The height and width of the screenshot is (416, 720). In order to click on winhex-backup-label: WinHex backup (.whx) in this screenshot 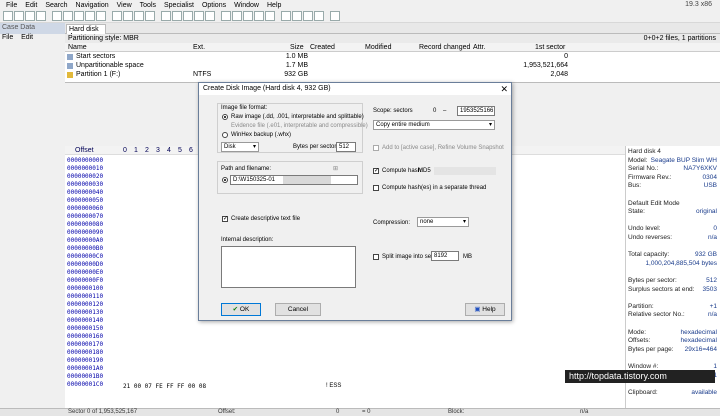, I will do `click(261, 135)`.